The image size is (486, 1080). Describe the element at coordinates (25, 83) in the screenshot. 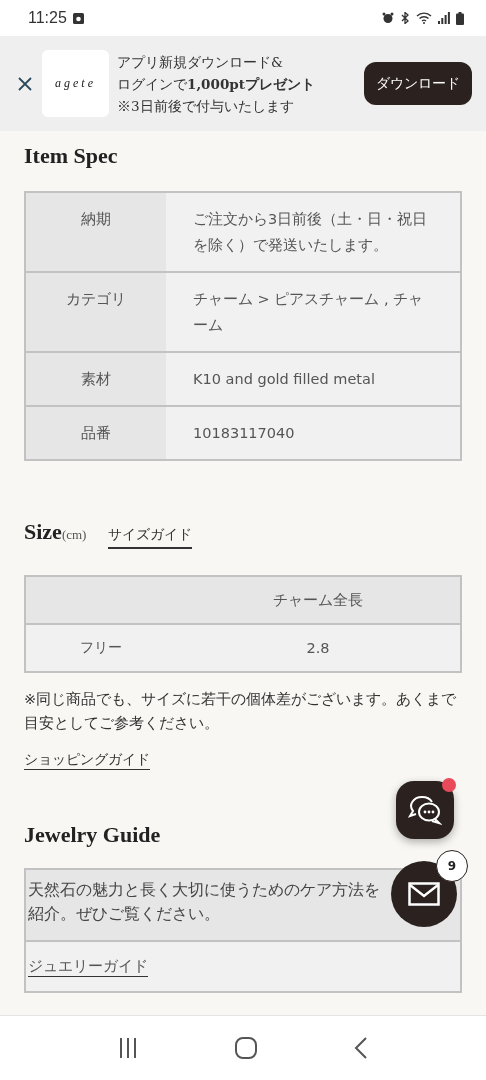

I see `close-icon` at that location.